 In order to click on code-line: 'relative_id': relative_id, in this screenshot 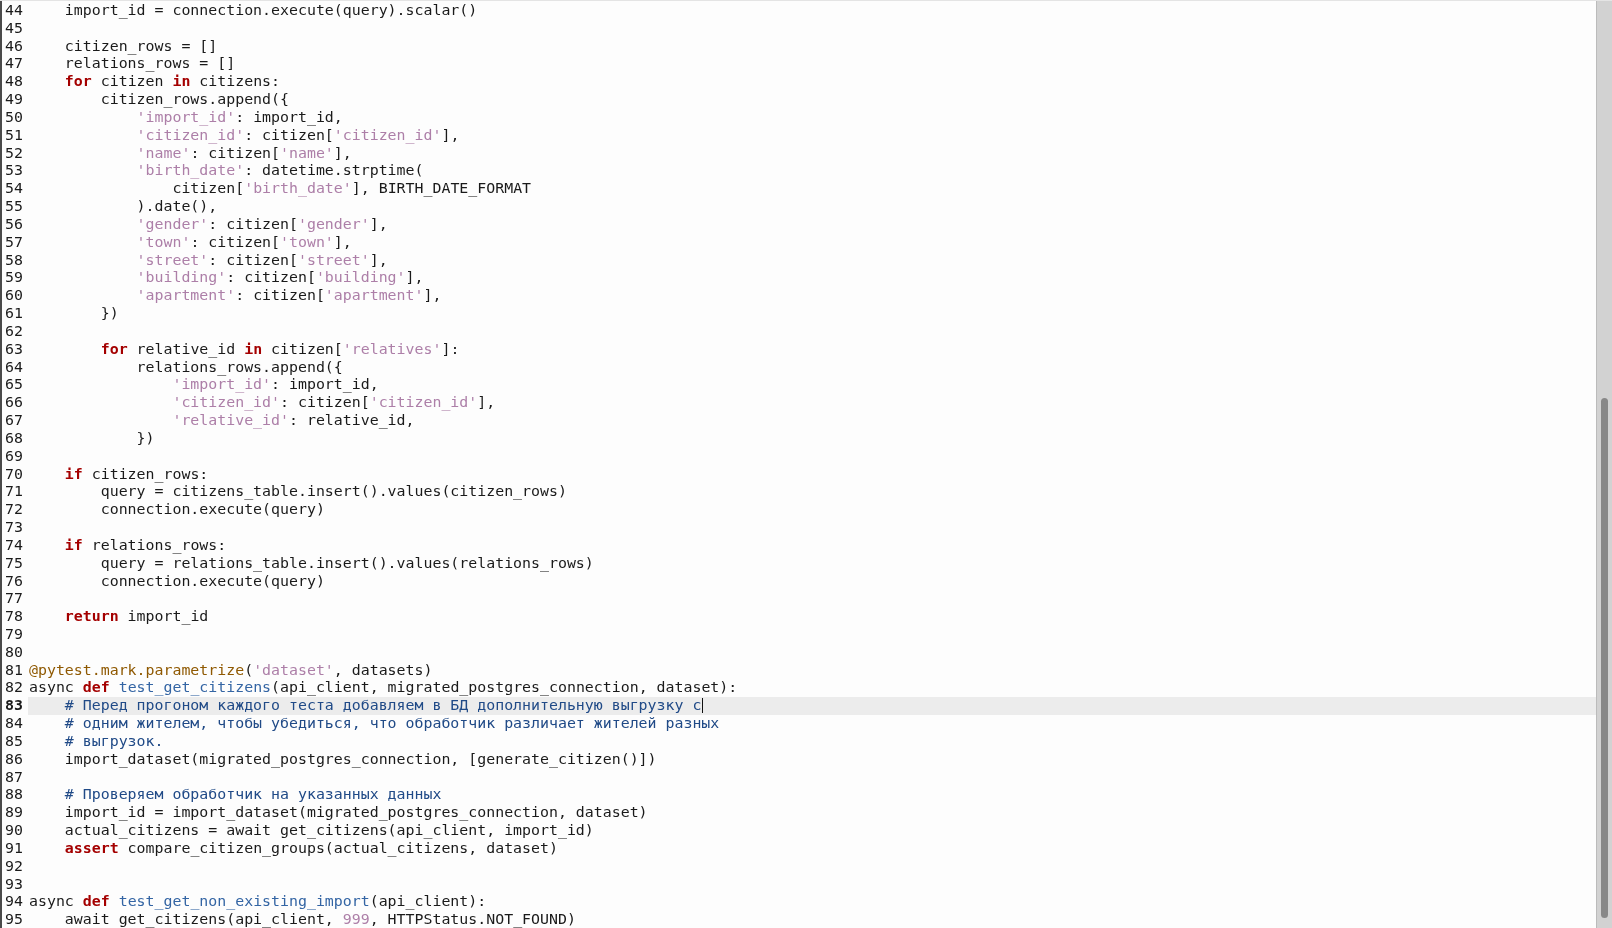, I will do `click(293, 421)`.